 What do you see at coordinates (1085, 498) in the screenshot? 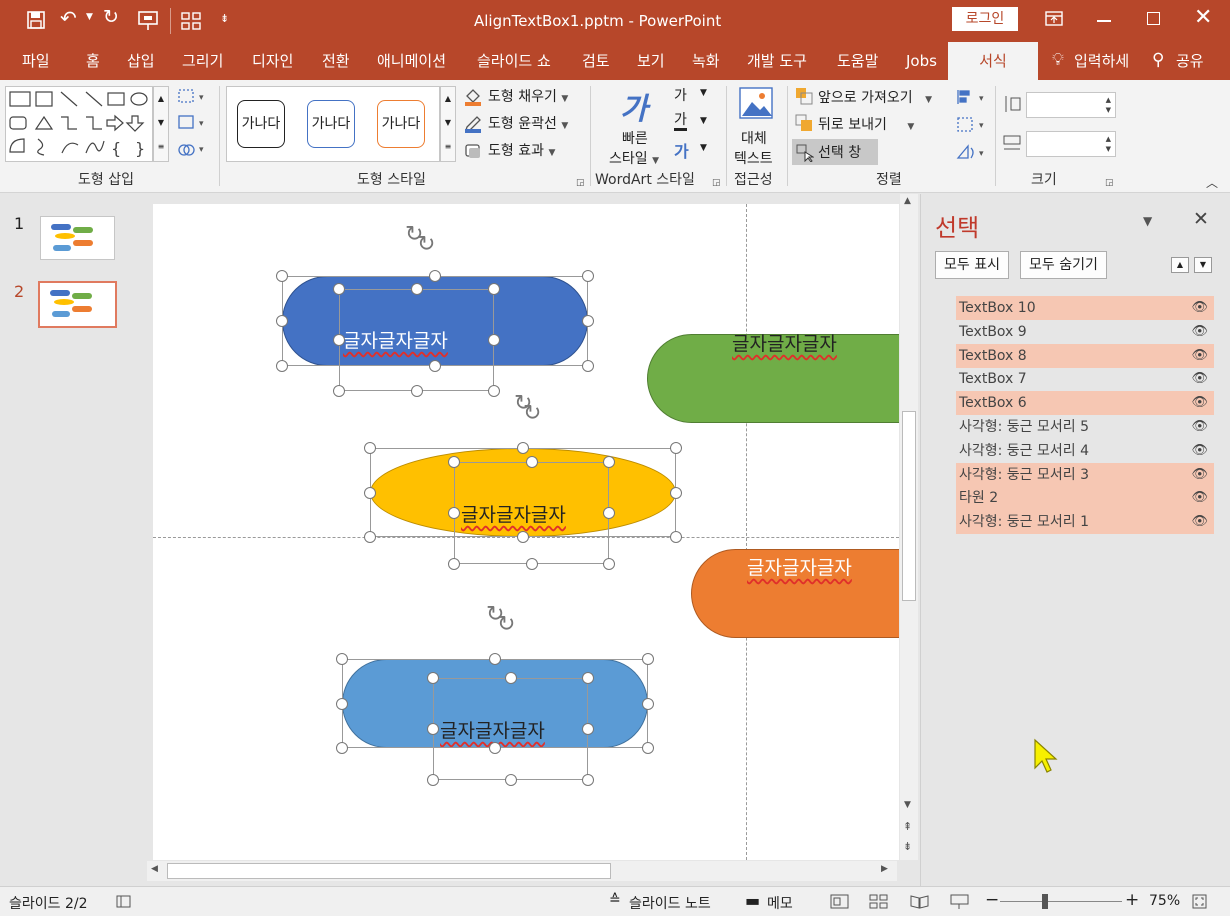
I see `selection-item: 타원 2 👁︎` at bounding box center [1085, 498].